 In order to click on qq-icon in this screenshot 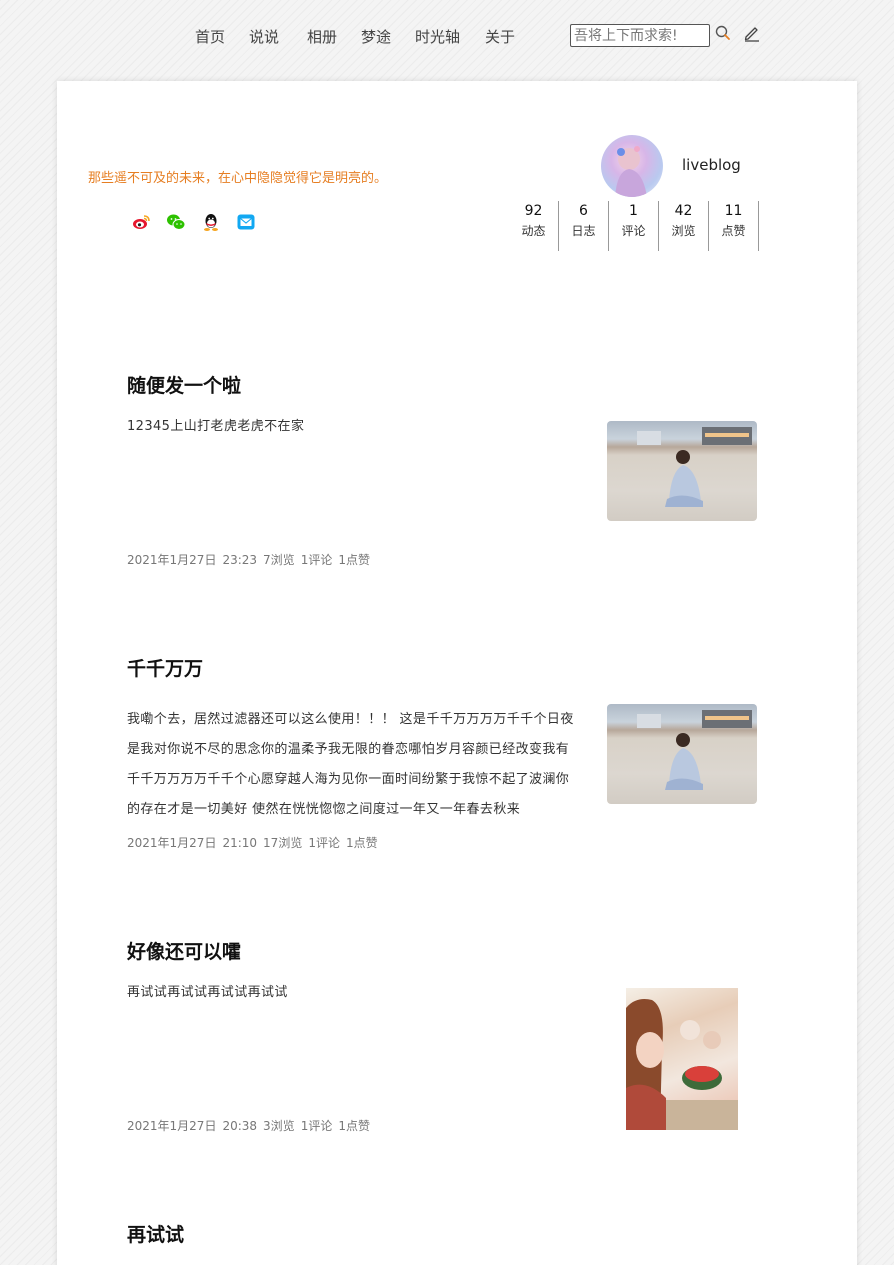, I will do `click(211, 222)`.